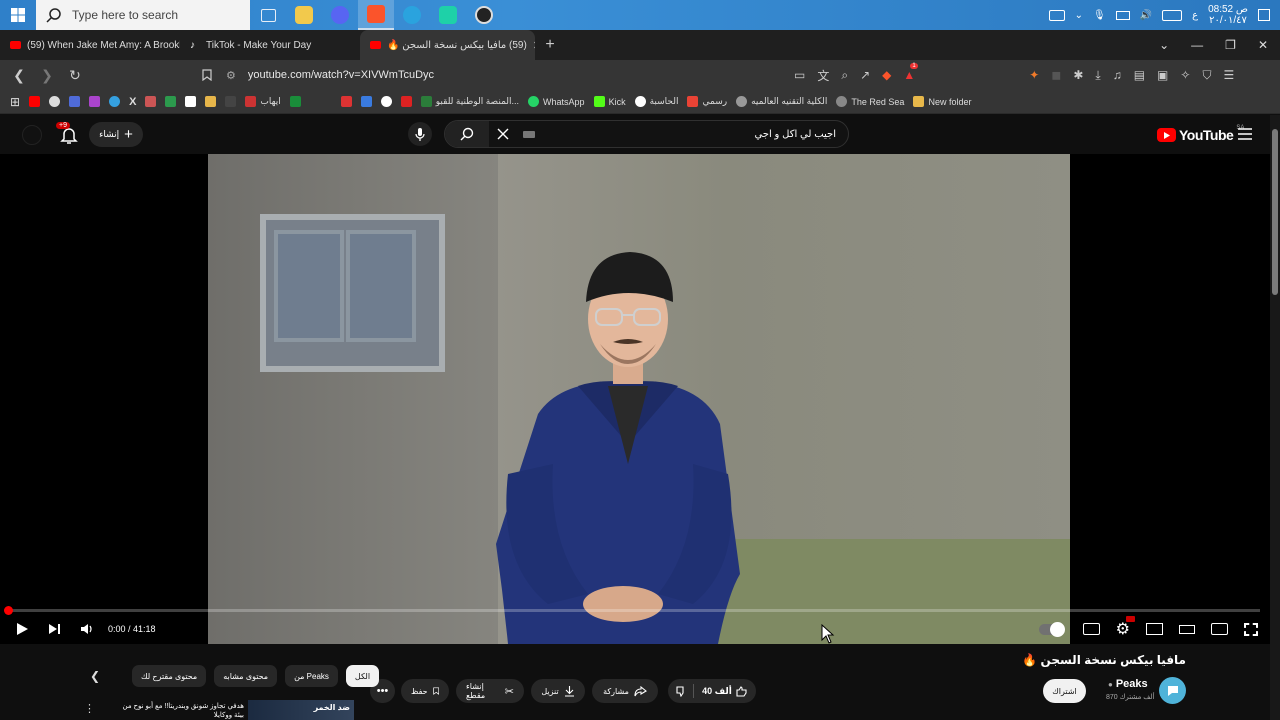 Image resolution: width=1280 pixels, height=720 pixels. Describe the element at coordinates (86, 629) in the screenshot. I see `mute-button` at that location.